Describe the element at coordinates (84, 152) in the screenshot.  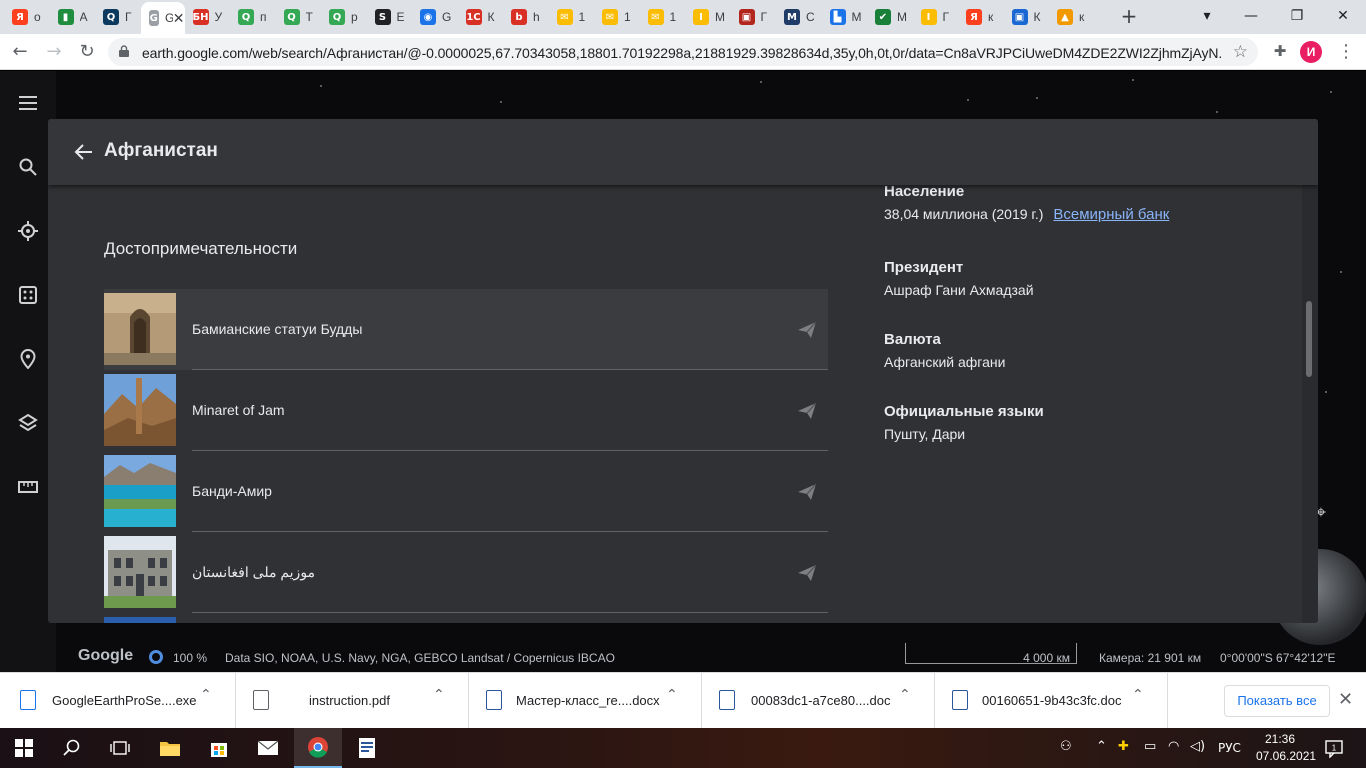
I see `back-arrow-icon` at that location.